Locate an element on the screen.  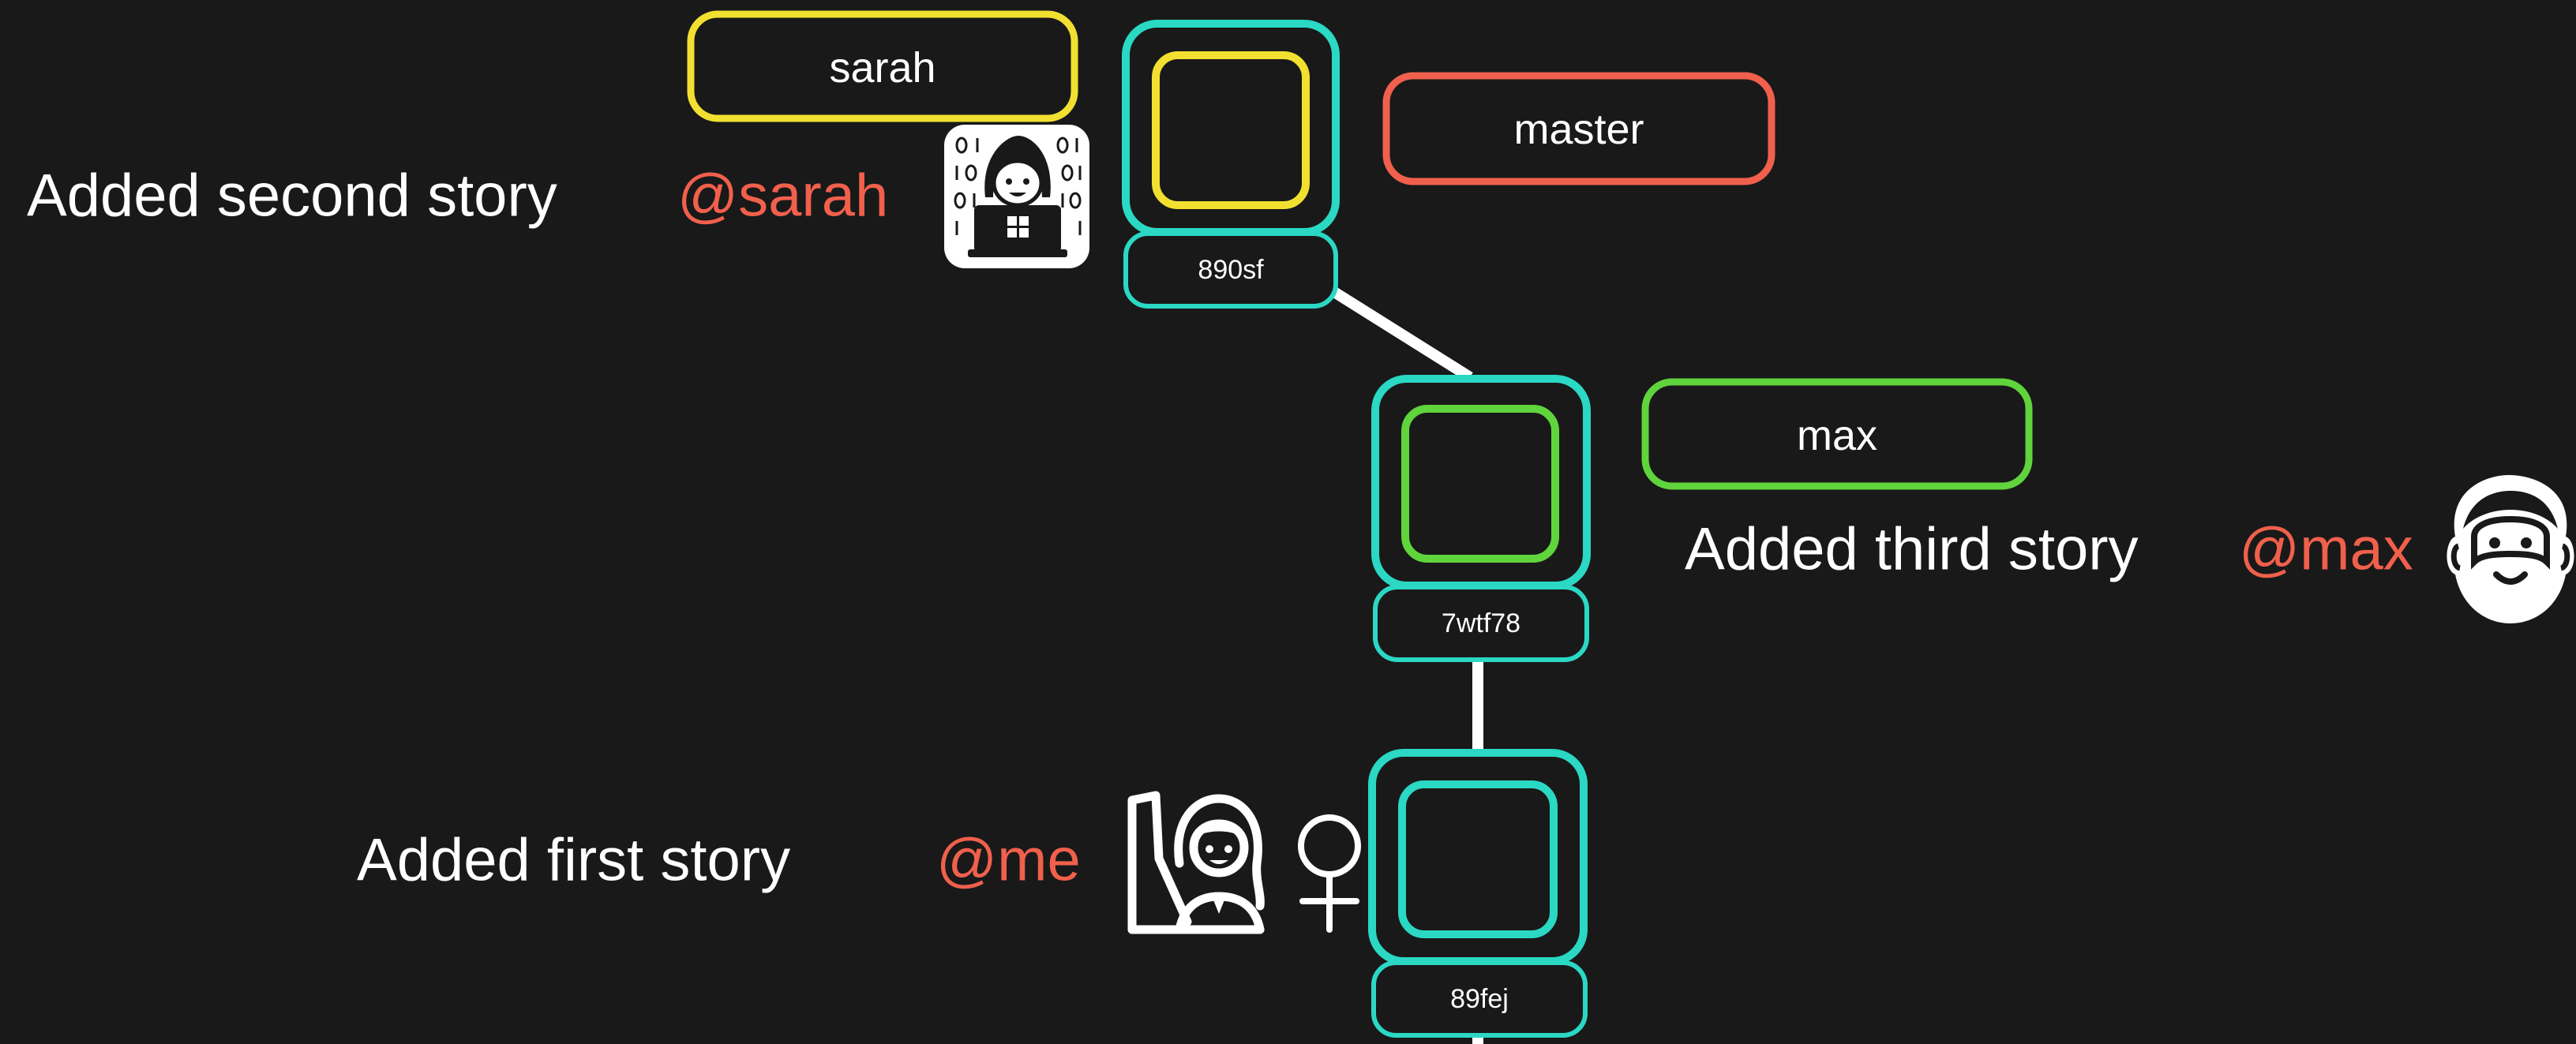
commit-author: @sarah is located at coordinates (782, 196).